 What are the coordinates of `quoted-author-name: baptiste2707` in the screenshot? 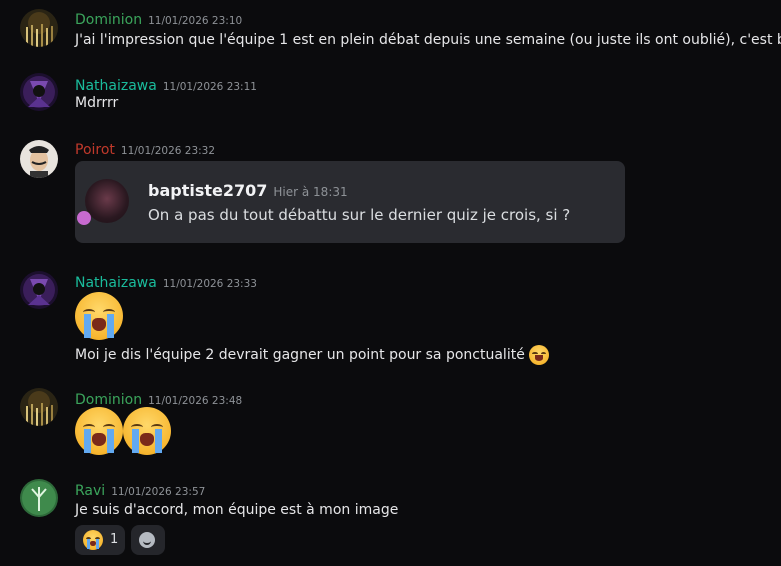 It's located at (207, 190).